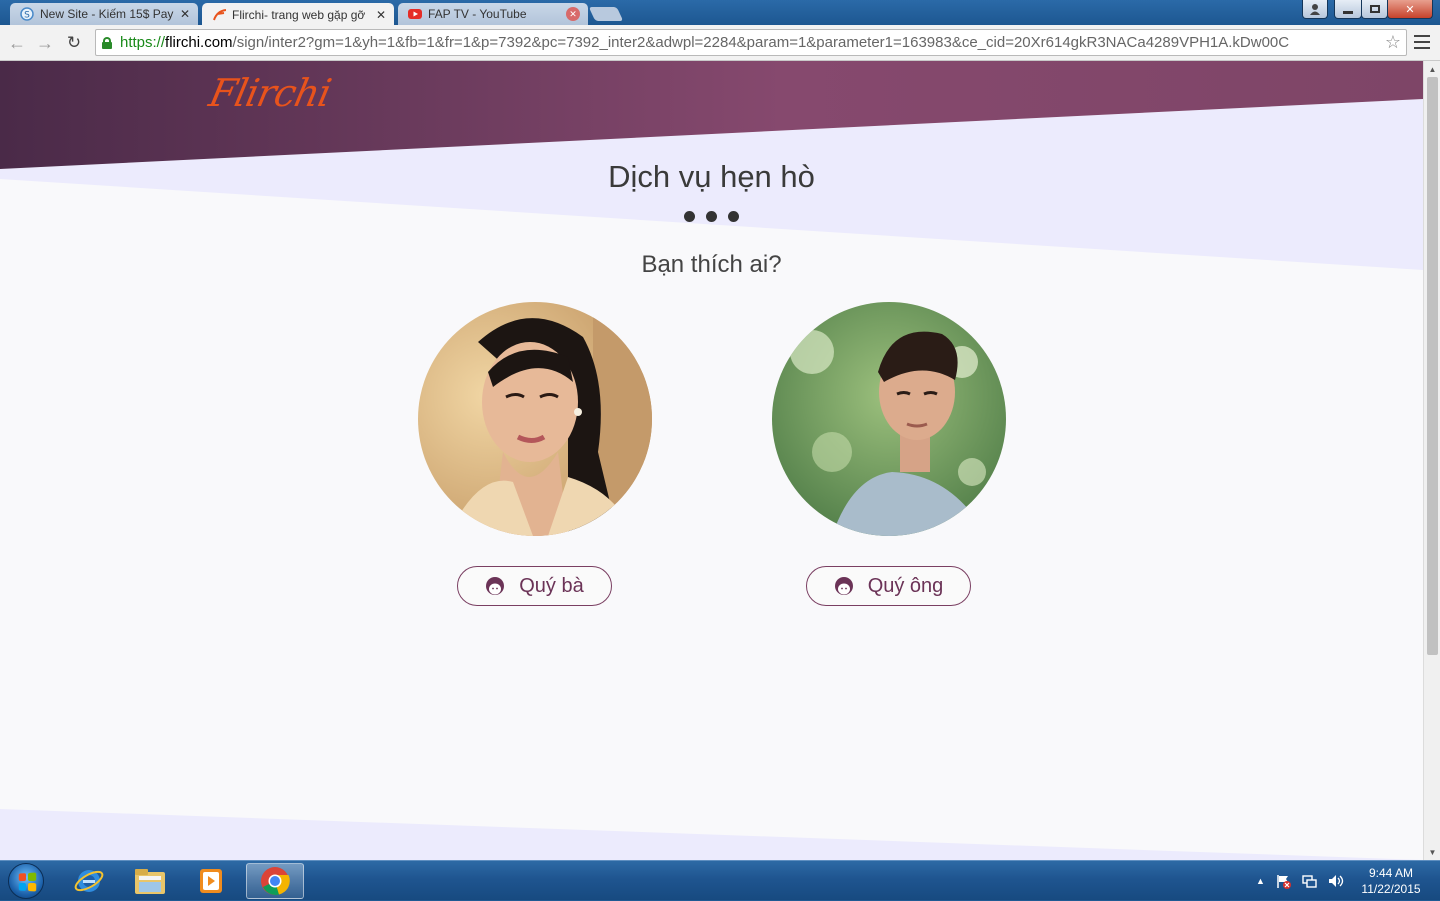 Image resolution: width=1440 pixels, height=901 pixels. I want to click on clock-date: 11/22/2015, so click(1391, 889).